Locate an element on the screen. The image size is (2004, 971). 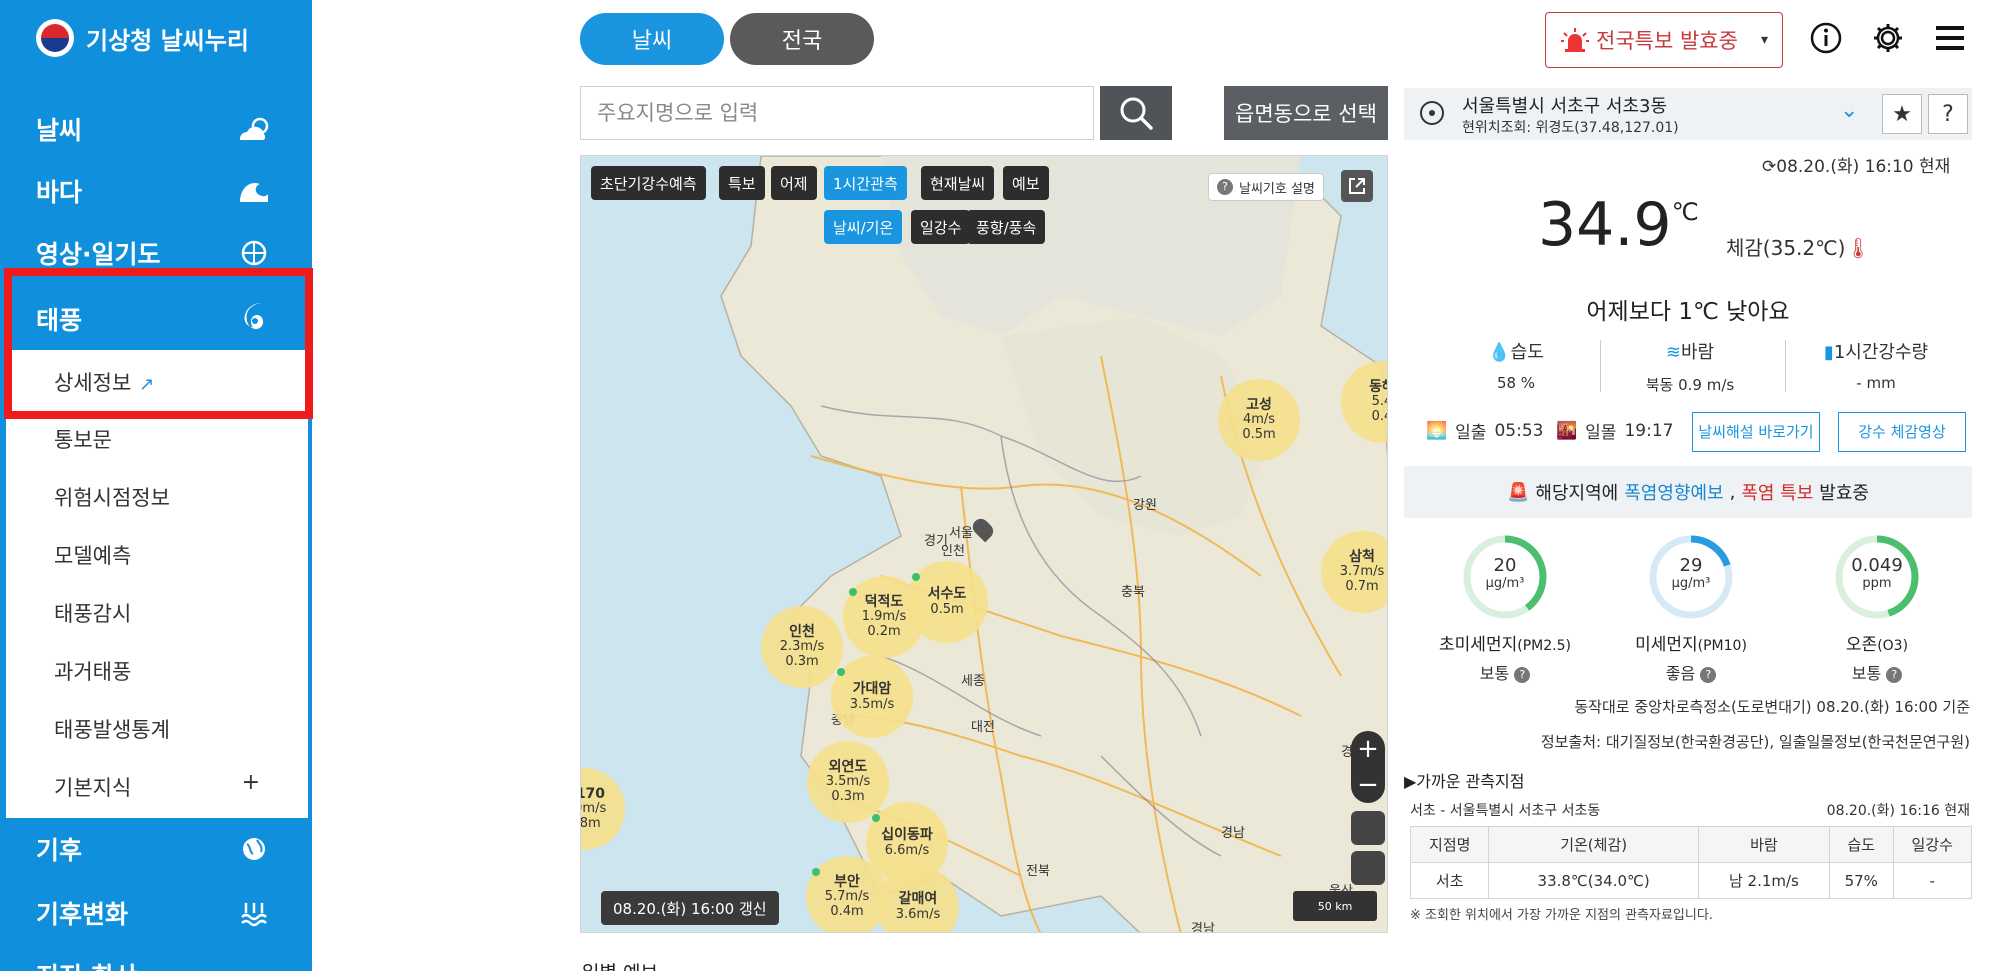
station-marker: 부안 5.7m/s 0.4m is located at coordinates (847, 894).